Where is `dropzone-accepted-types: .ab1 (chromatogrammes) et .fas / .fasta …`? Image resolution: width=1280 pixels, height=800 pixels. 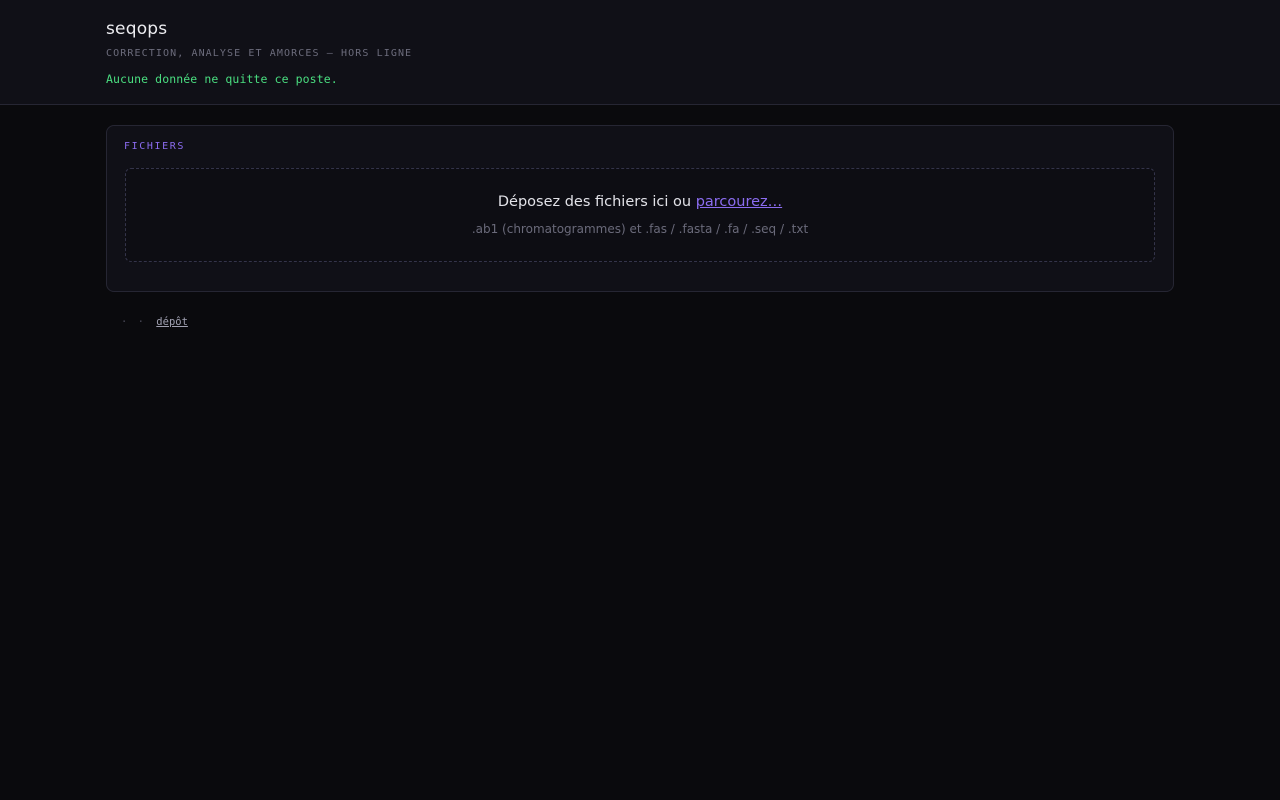
dropzone-accepted-types: .ab1 (chromatogrammes) et .fas / .fasta … is located at coordinates (640, 229).